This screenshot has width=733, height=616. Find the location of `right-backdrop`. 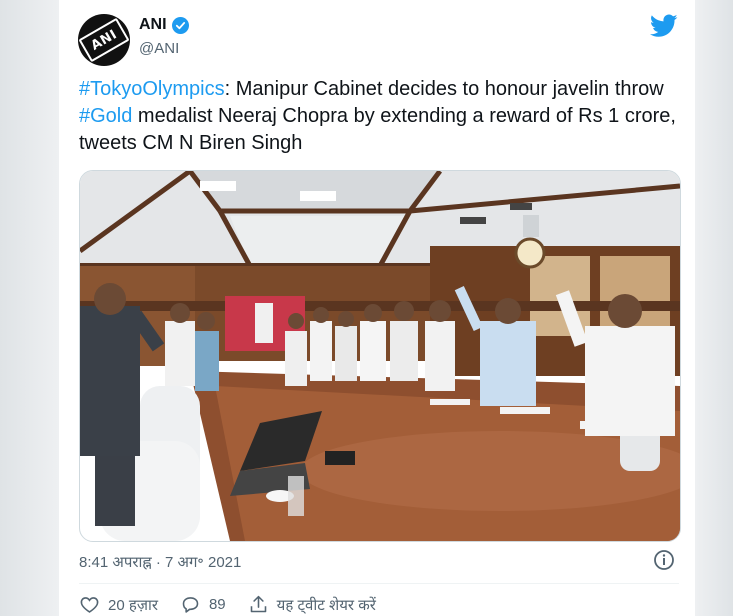

right-backdrop is located at coordinates (714, 308).